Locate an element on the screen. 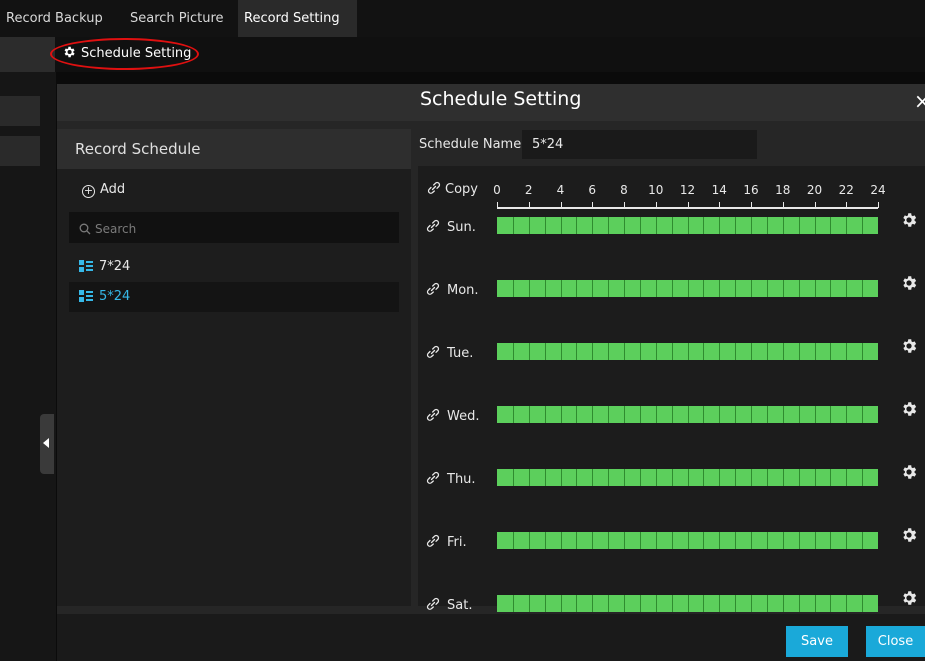 This screenshot has width=925, height=661. schedule-bar-tue is located at coordinates (687, 351).